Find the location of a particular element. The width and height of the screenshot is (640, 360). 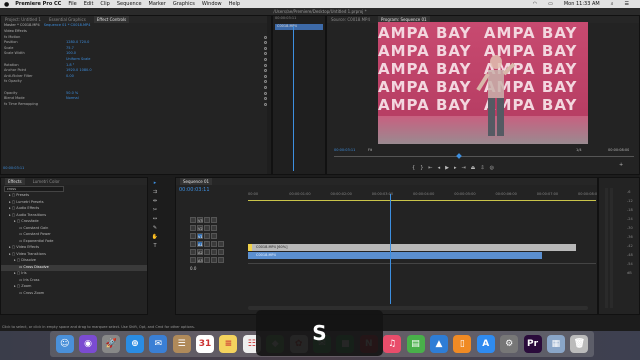

program-timecode: 00:00:03:11 is located at coordinates (344, 151).